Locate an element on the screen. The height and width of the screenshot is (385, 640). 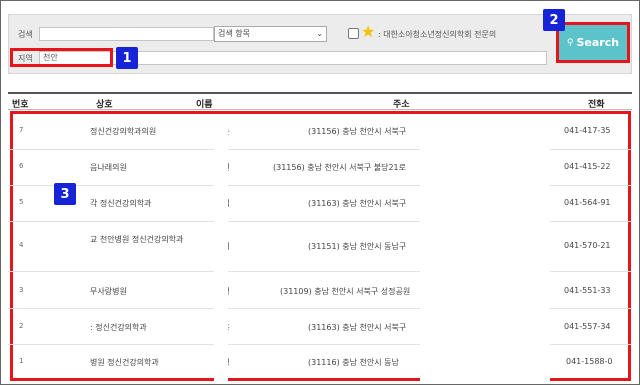
cell-no: 5 is located at coordinates (21, 202).